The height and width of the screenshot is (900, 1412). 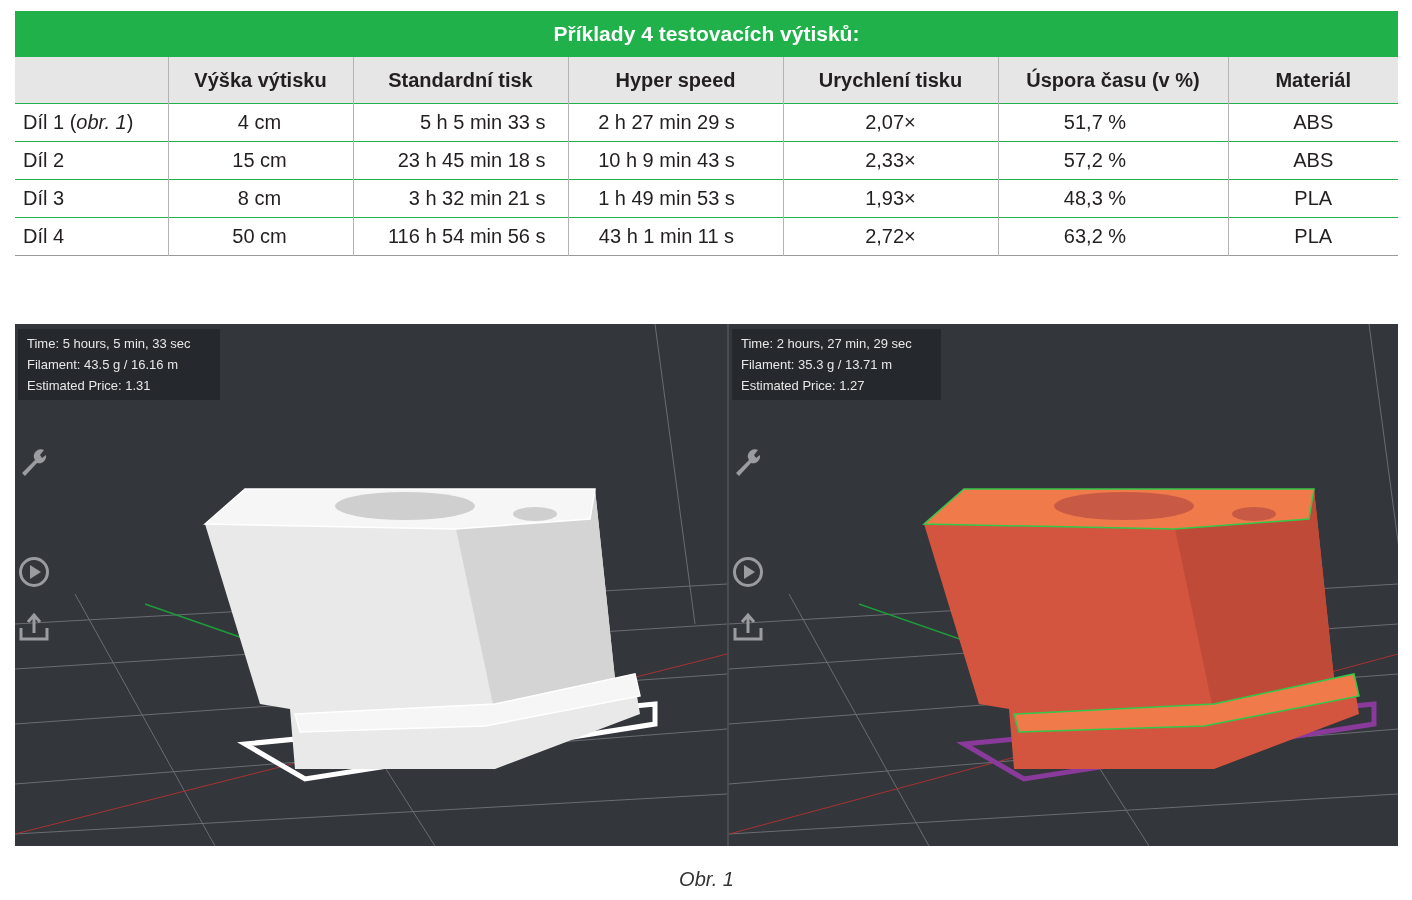 I want to click on table-cell: 10 h 9 min 43 s, so click(x=675, y=160).